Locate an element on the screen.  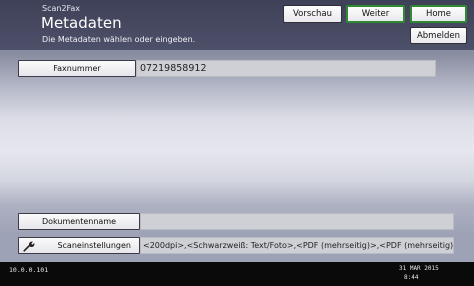
next-button: Weiter is located at coordinates (375, 14).